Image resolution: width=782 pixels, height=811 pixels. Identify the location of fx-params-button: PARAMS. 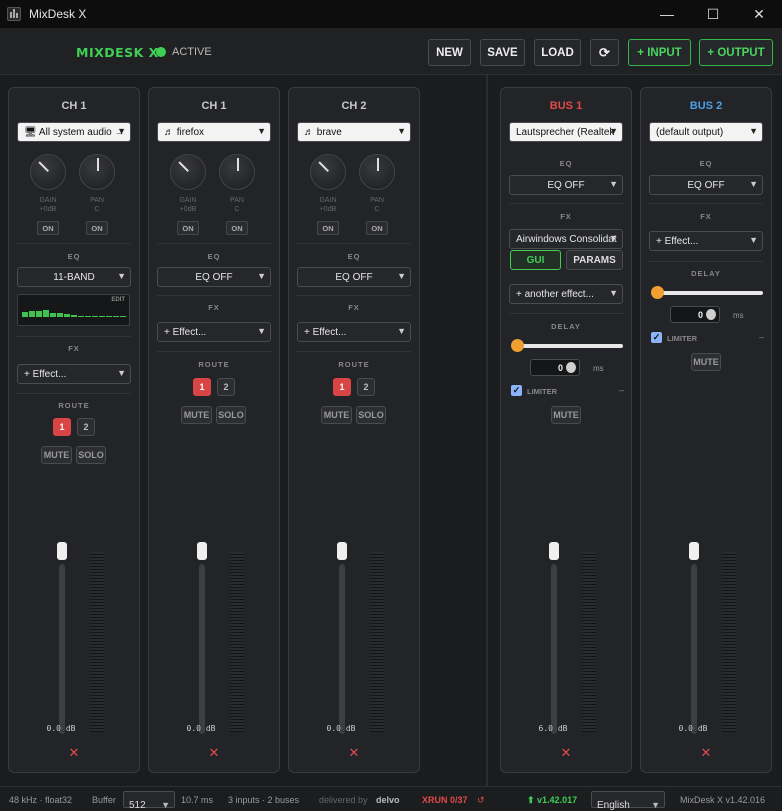
(594, 260).